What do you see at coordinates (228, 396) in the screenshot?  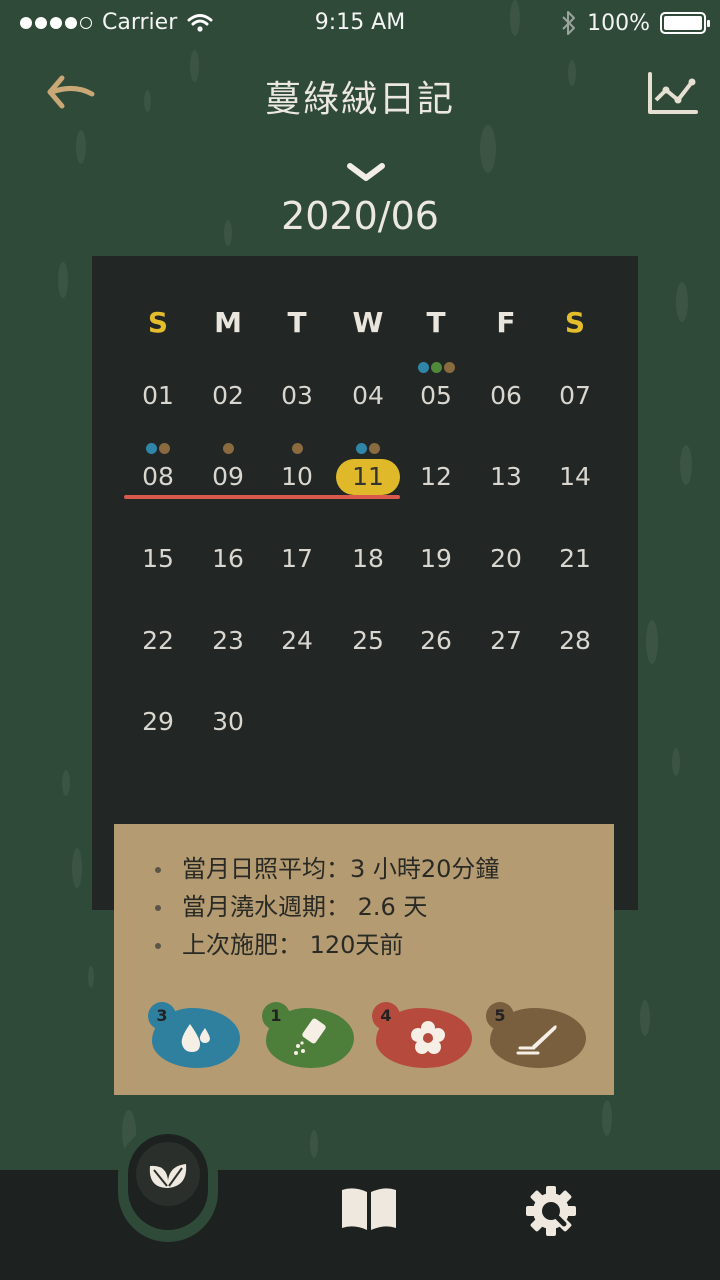 I see `calendar-day-02: 02` at bounding box center [228, 396].